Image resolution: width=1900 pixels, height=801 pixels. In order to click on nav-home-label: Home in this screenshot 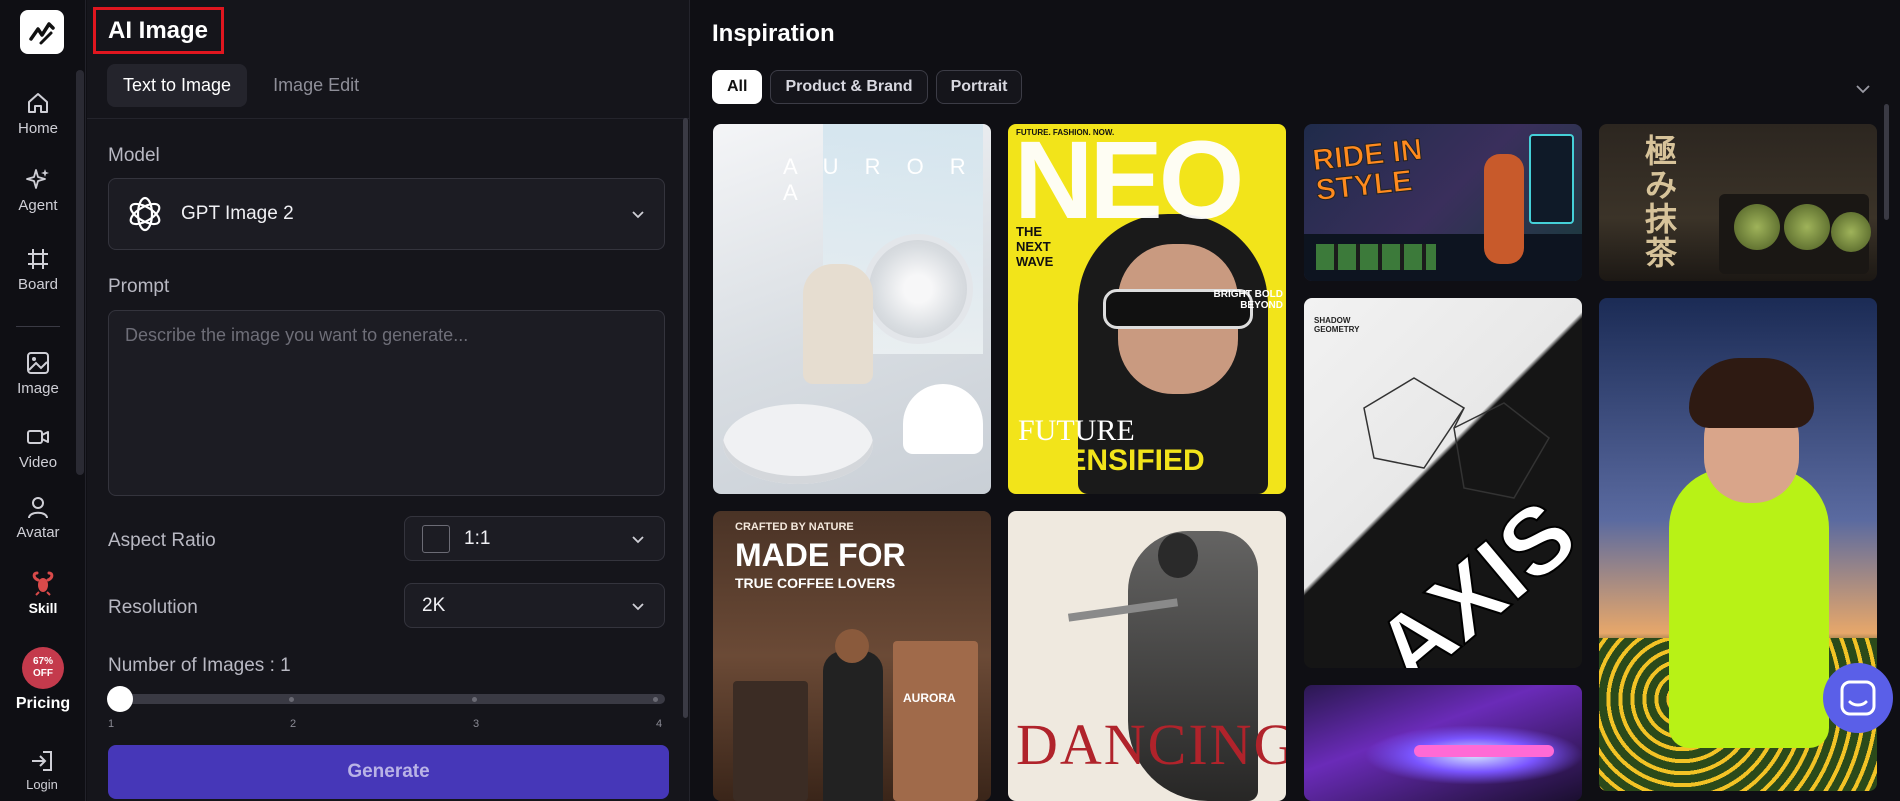, I will do `click(37, 128)`.